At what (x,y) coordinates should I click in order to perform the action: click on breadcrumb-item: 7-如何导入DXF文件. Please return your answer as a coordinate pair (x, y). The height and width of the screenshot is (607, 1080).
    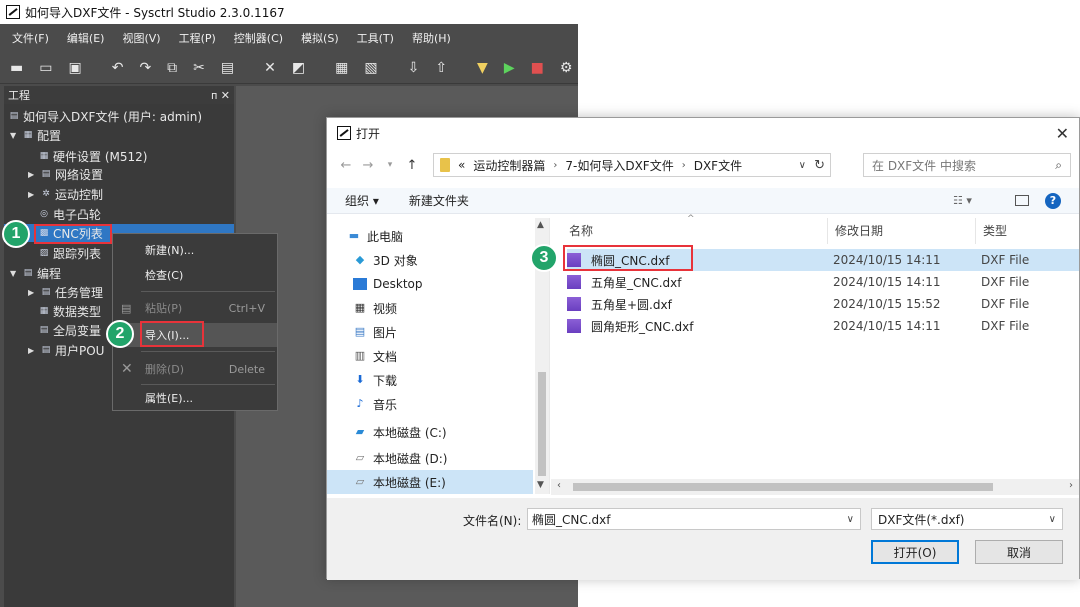
    Looking at the image, I should click on (619, 165).